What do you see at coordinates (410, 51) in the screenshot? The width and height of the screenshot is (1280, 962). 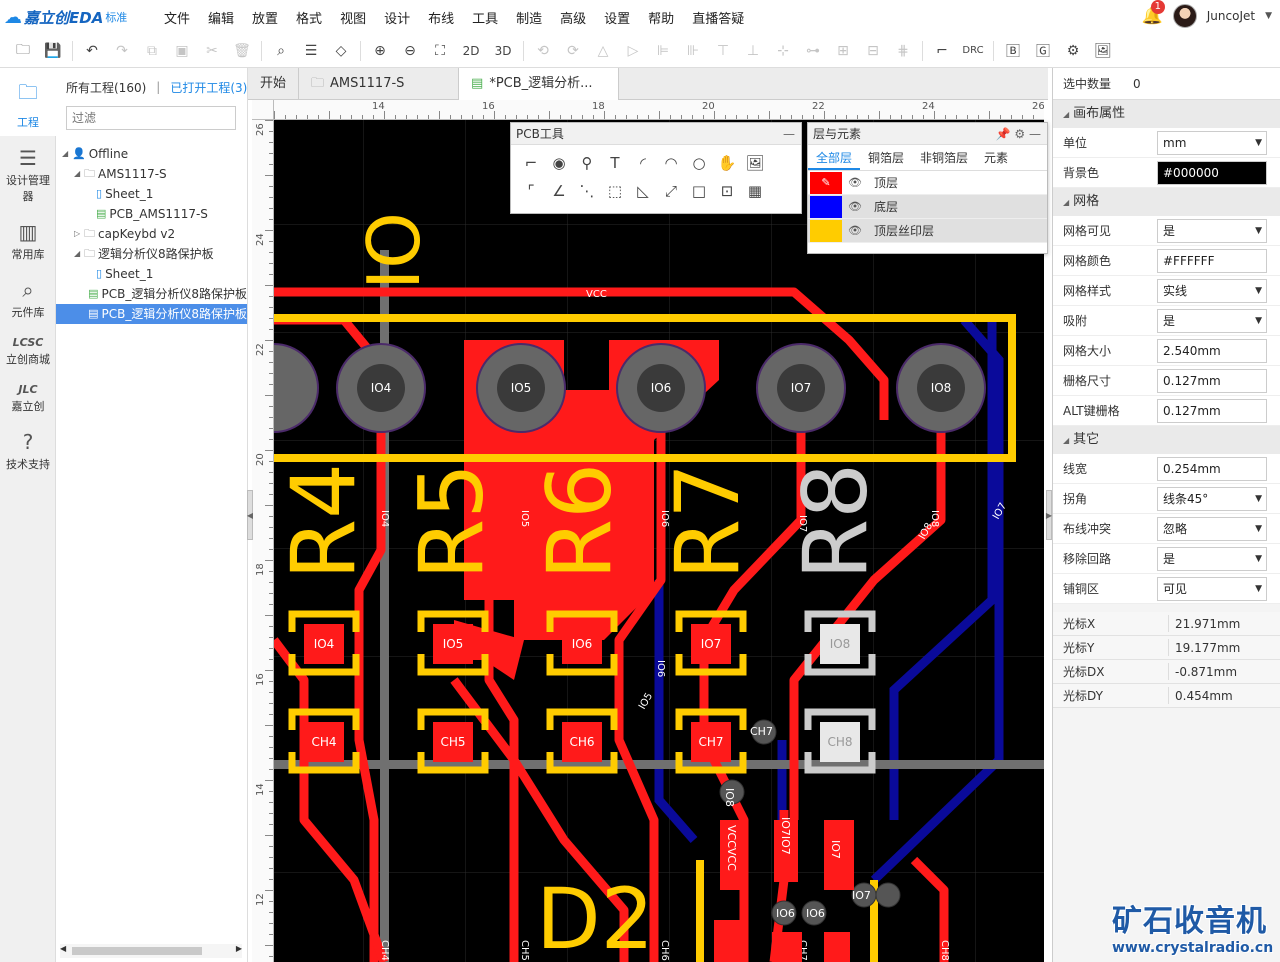 I see `zoom-out-icon: ⊖` at bounding box center [410, 51].